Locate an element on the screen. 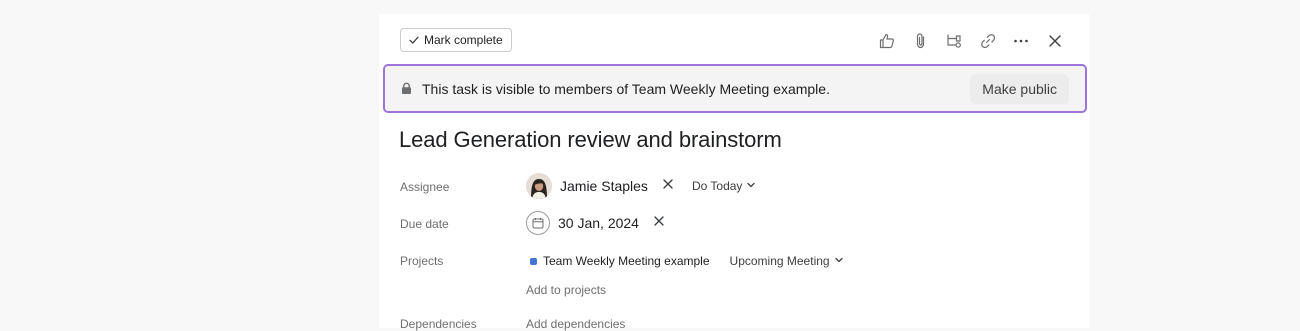 The height and width of the screenshot is (331, 1300). due-date-row: 30 Jan, 2024 is located at coordinates (595, 223).